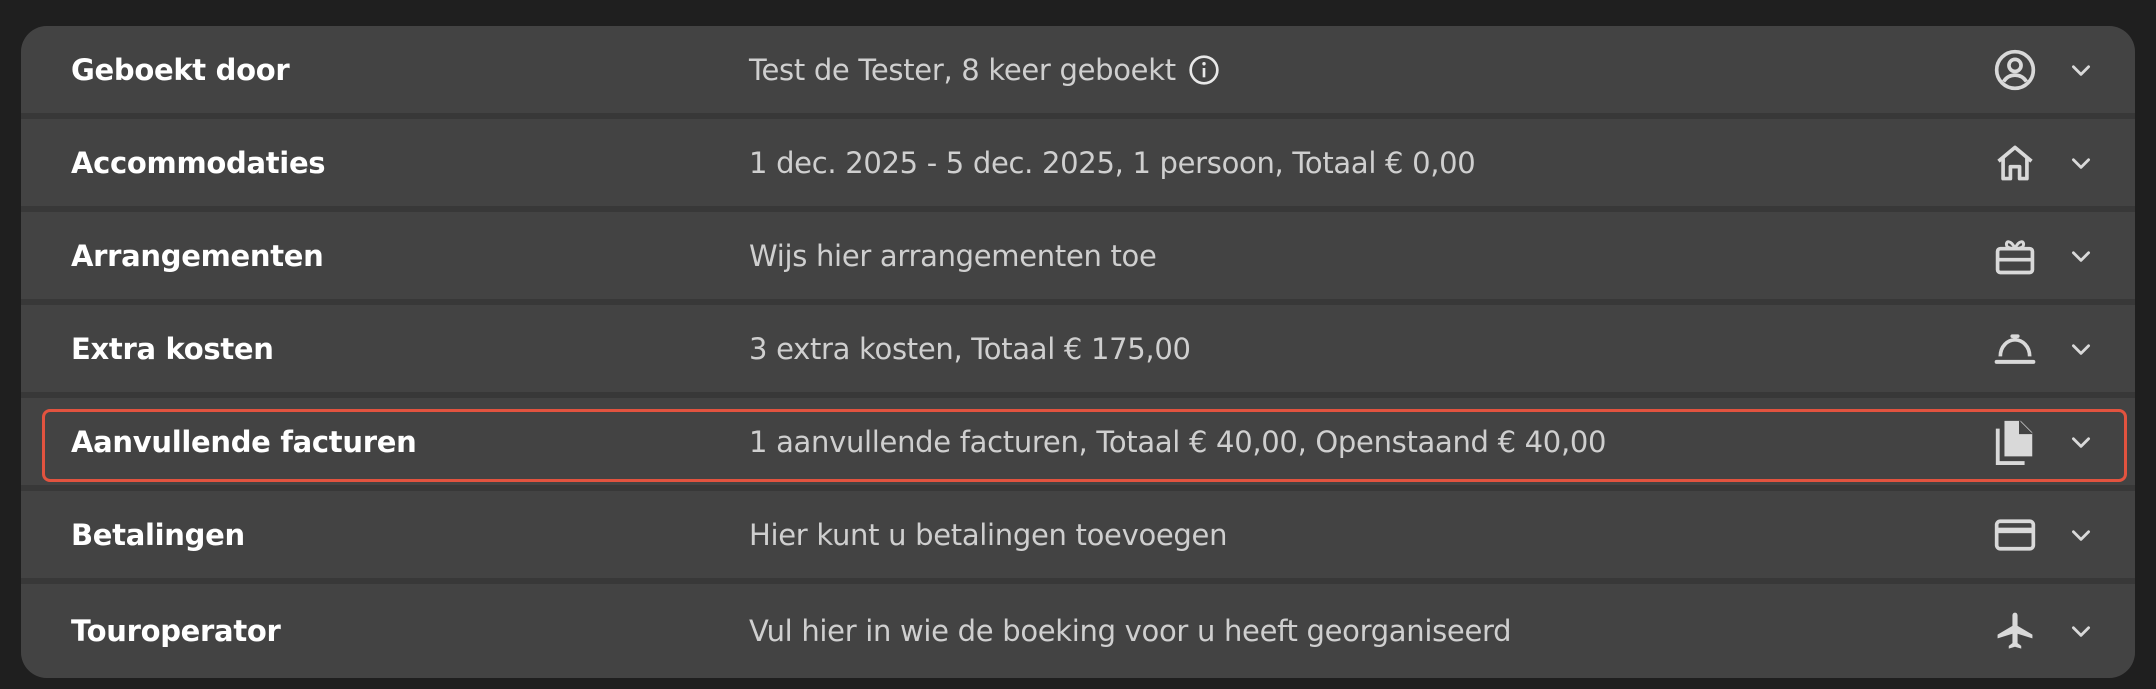 The image size is (2156, 689). Describe the element at coordinates (988, 534) in the screenshot. I see `section-summary: Hier kunt u betalingen toevoegen` at that location.